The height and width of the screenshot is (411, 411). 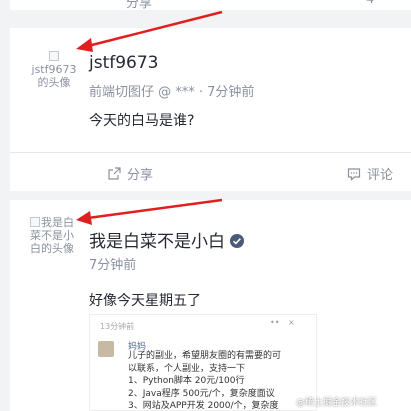 What do you see at coordinates (114, 173) in the screenshot?
I see `share-icon` at bounding box center [114, 173].